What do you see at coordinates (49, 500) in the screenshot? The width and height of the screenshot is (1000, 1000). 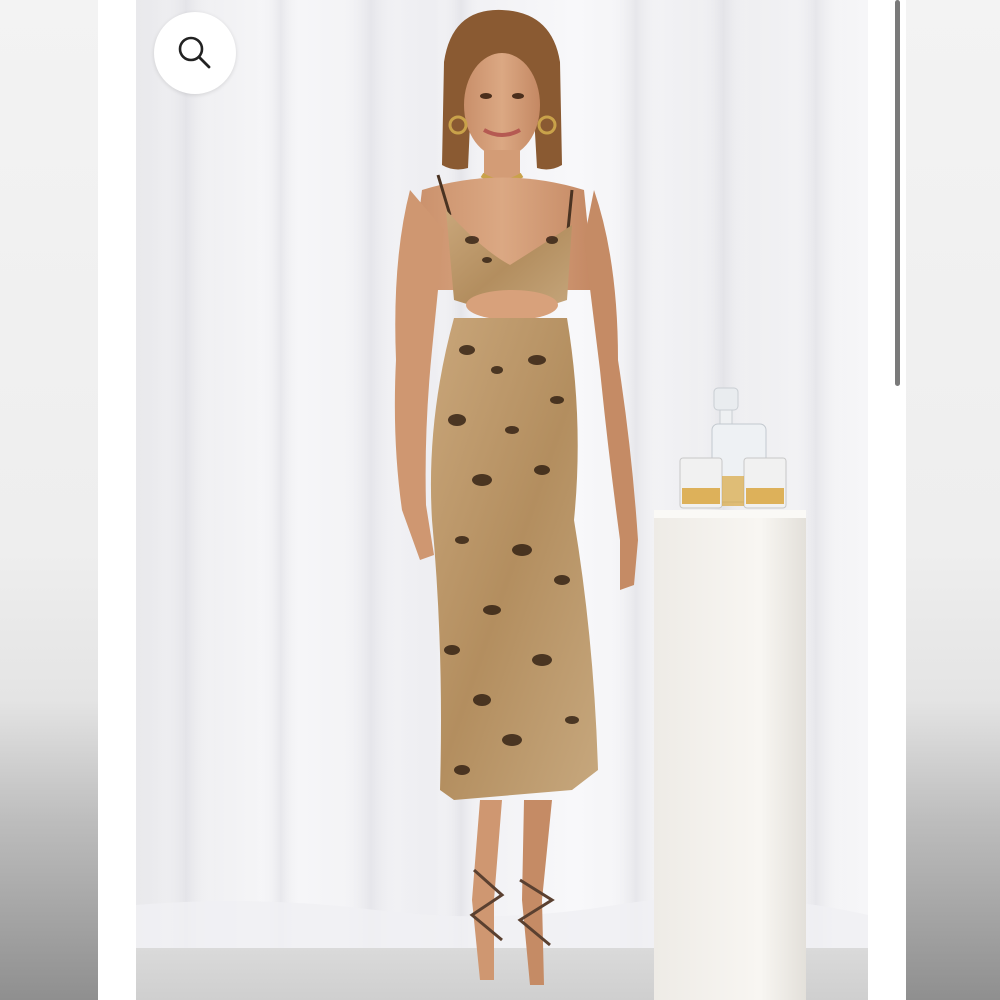 I see `blurred-background-left` at bounding box center [49, 500].